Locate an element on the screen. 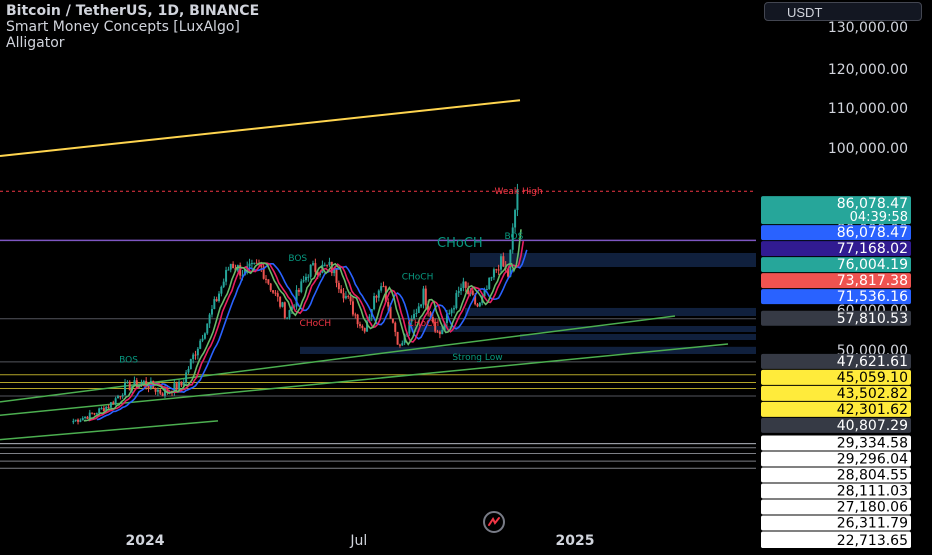  price-label-text: 47,621.61 is located at coordinates (872, 362).